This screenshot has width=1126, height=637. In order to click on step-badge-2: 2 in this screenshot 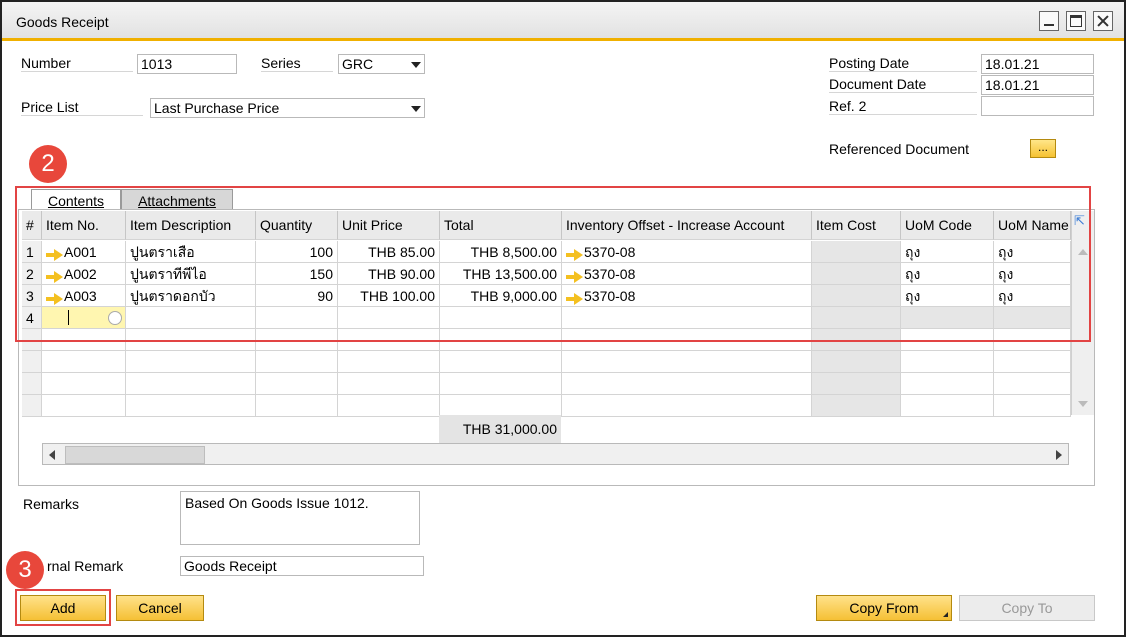, I will do `click(48, 164)`.